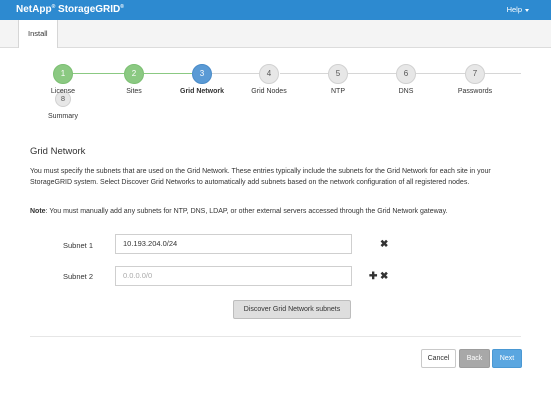  What do you see at coordinates (134, 91) in the screenshot?
I see `step-label-sites: Sites` at bounding box center [134, 91].